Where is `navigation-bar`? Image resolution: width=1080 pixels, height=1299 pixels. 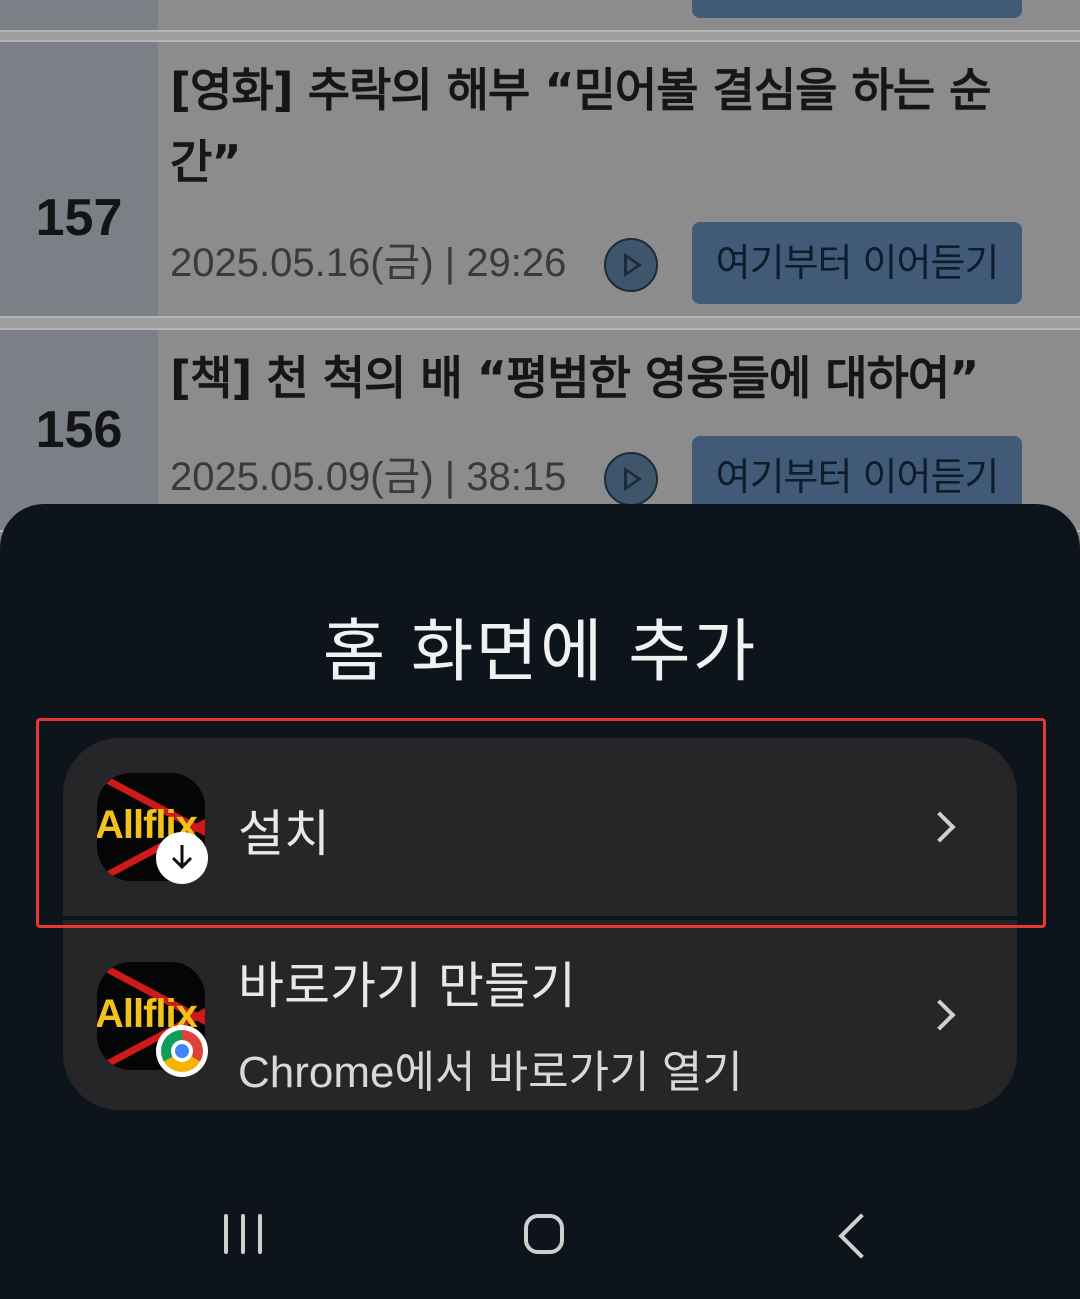
navigation-bar is located at coordinates (540, 1239).